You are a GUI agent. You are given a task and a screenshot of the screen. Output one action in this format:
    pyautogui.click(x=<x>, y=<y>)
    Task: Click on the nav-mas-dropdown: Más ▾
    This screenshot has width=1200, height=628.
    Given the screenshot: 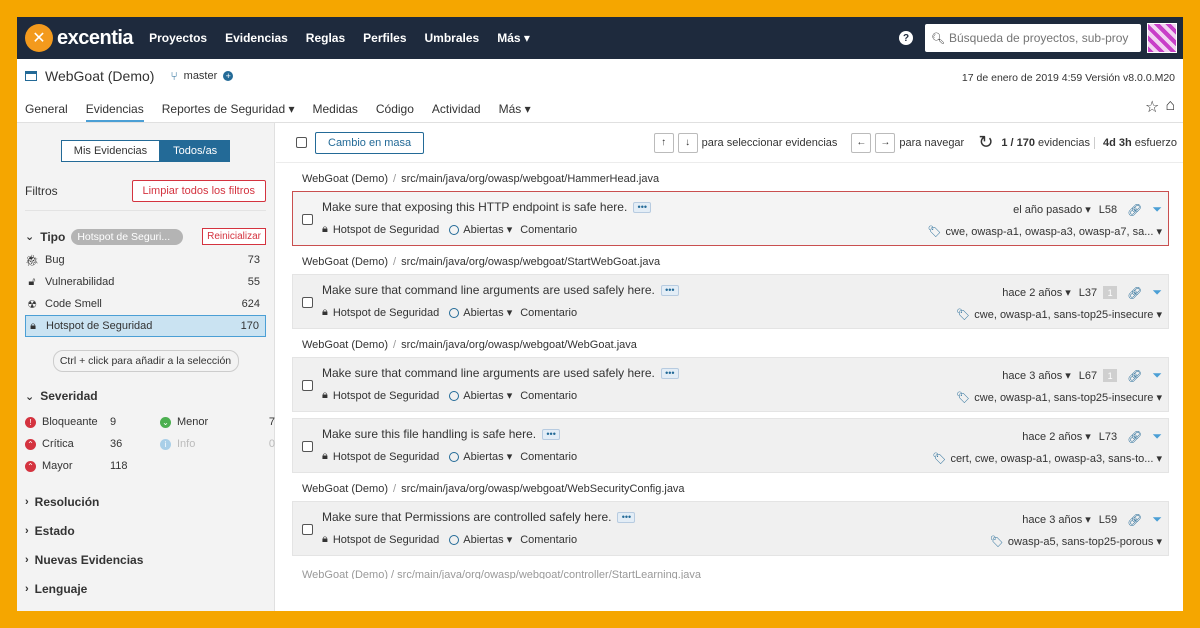 What is the action you would take?
    pyautogui.click(x=513, y=38)
    